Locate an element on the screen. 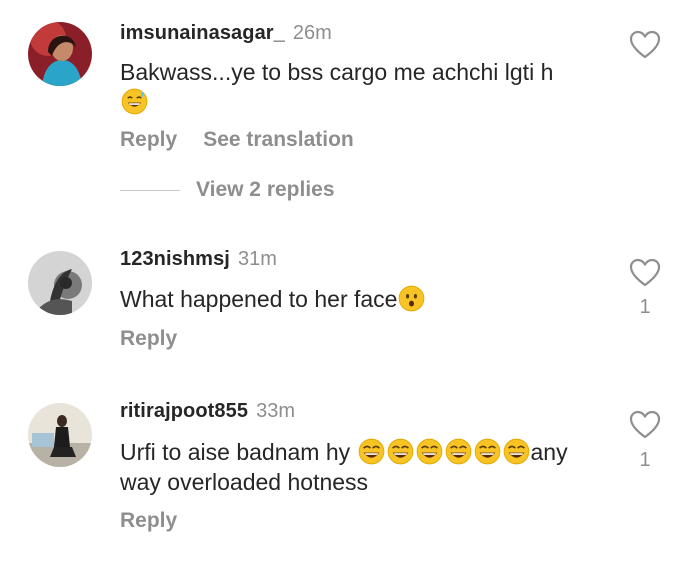 The height and width of the screenshot is (570, 700). laughing-emoji-group is located at coordinates (444, 451).